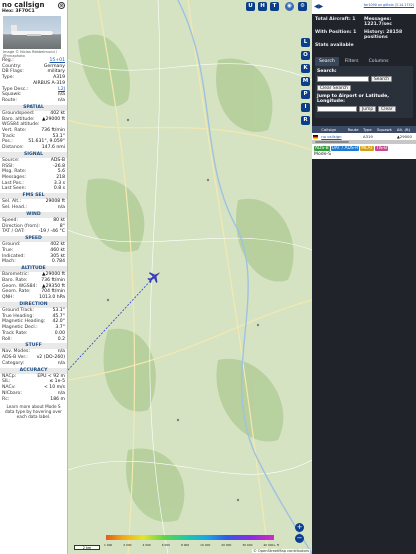 Image resolution: width=416 pixels, height=554 pixels. Describe the element at coordinates (52, 298) in the screenshot. I see `info-row-value: 1013.0 hPa` at that location.